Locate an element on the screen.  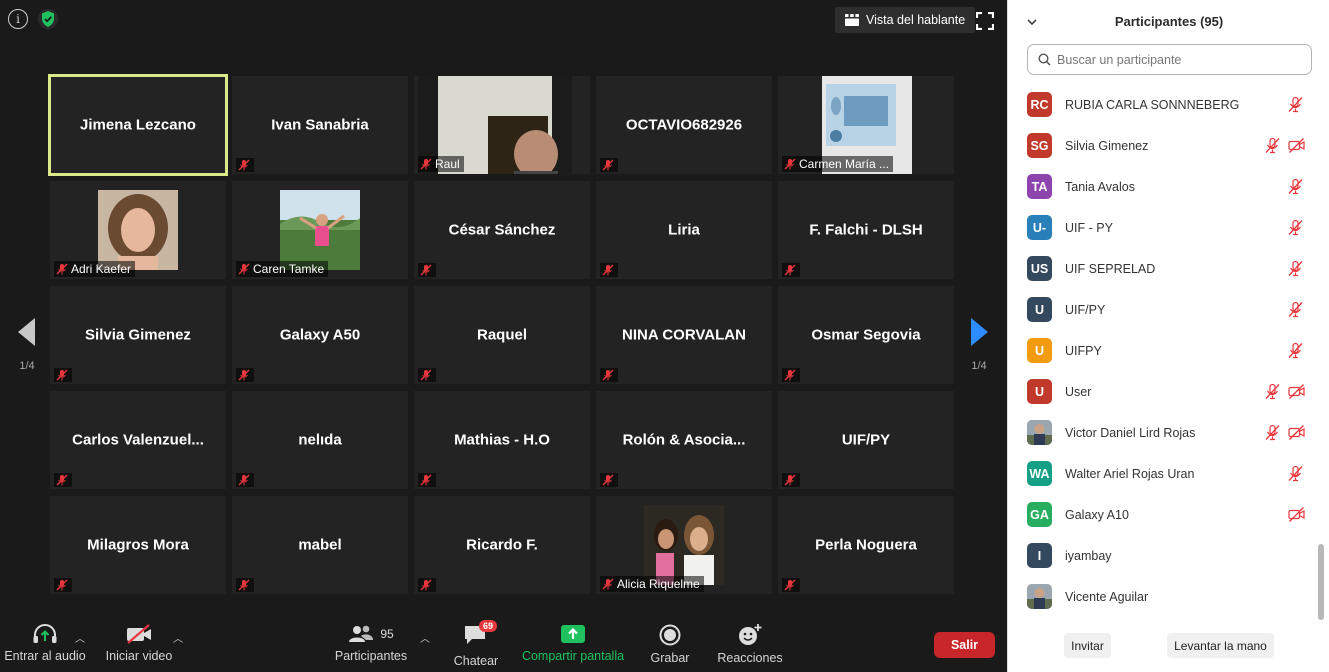
tile-participant-name: Milagros Mora is located at coordinates (138, 545).